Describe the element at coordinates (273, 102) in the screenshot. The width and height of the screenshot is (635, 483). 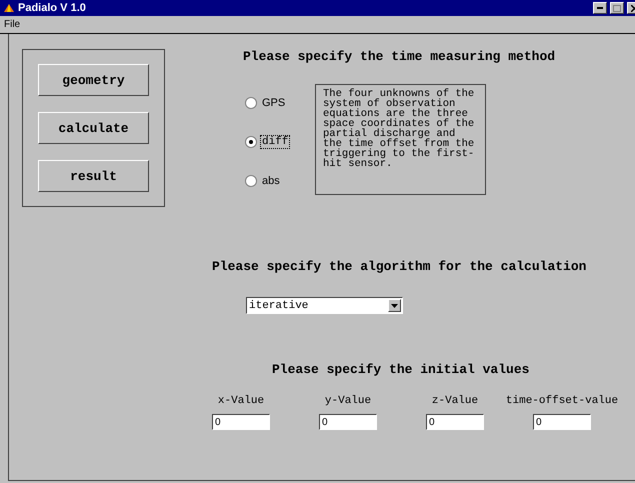
I see `radio-label: GPS` at that location.